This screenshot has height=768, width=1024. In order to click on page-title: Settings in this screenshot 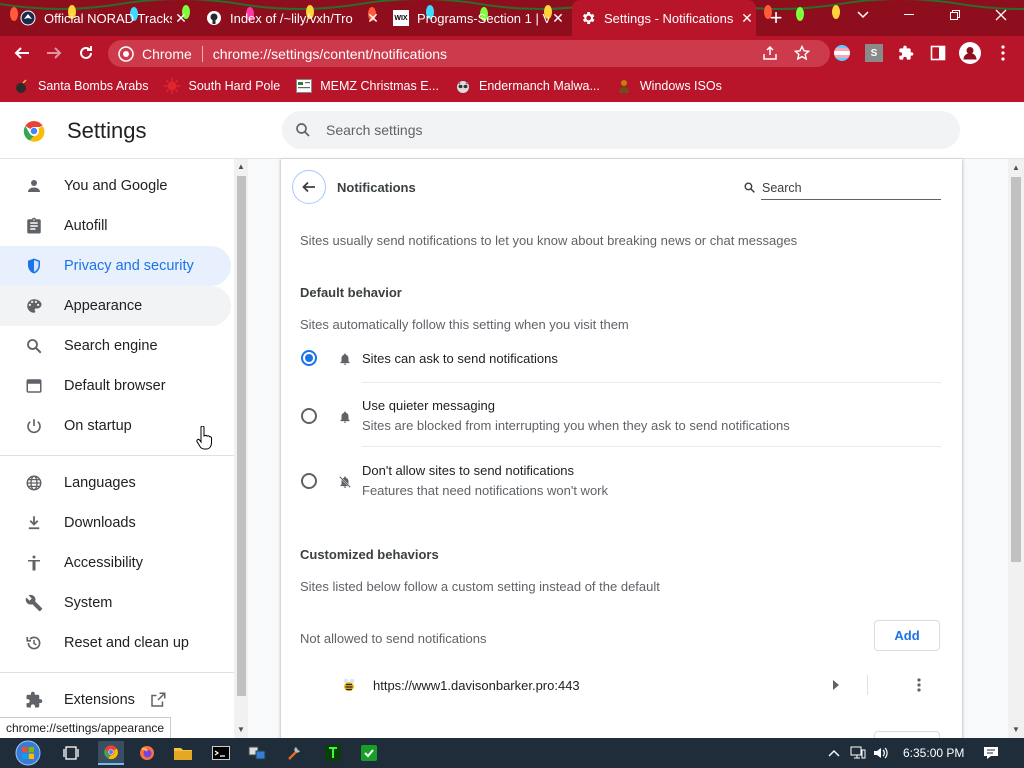, I will do `click(107, 130)`.